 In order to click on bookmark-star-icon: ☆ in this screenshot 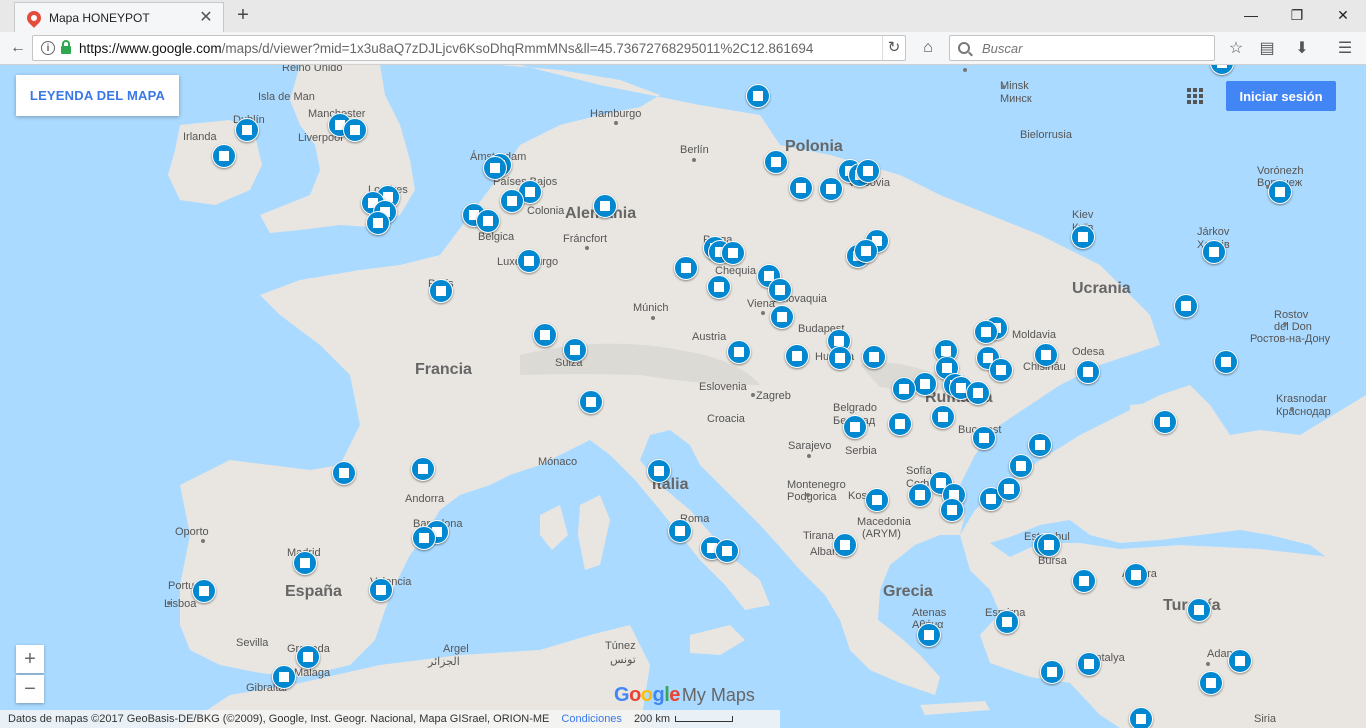, I will do `click(1236, 48)`.